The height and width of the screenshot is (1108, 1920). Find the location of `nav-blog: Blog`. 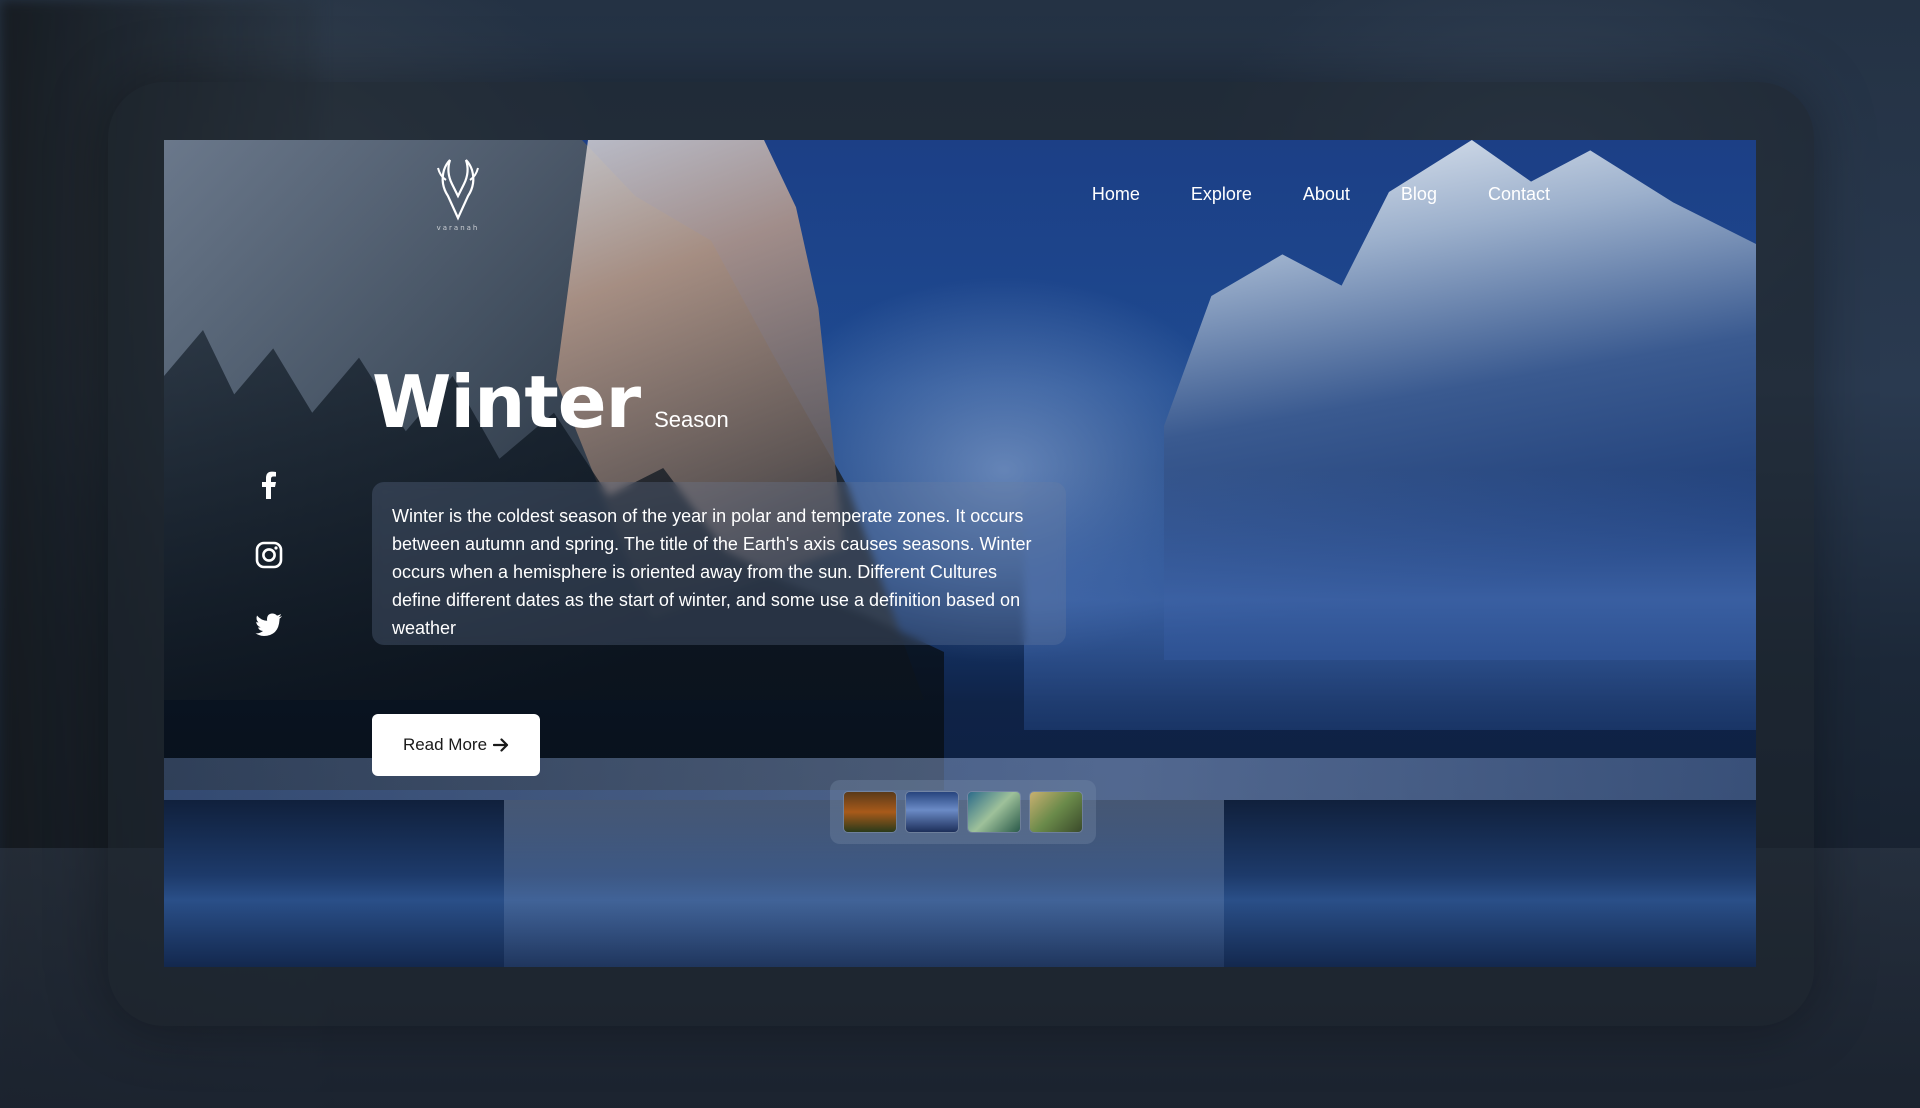

nav-blog: Blog is located at coordinates (1419, 194).